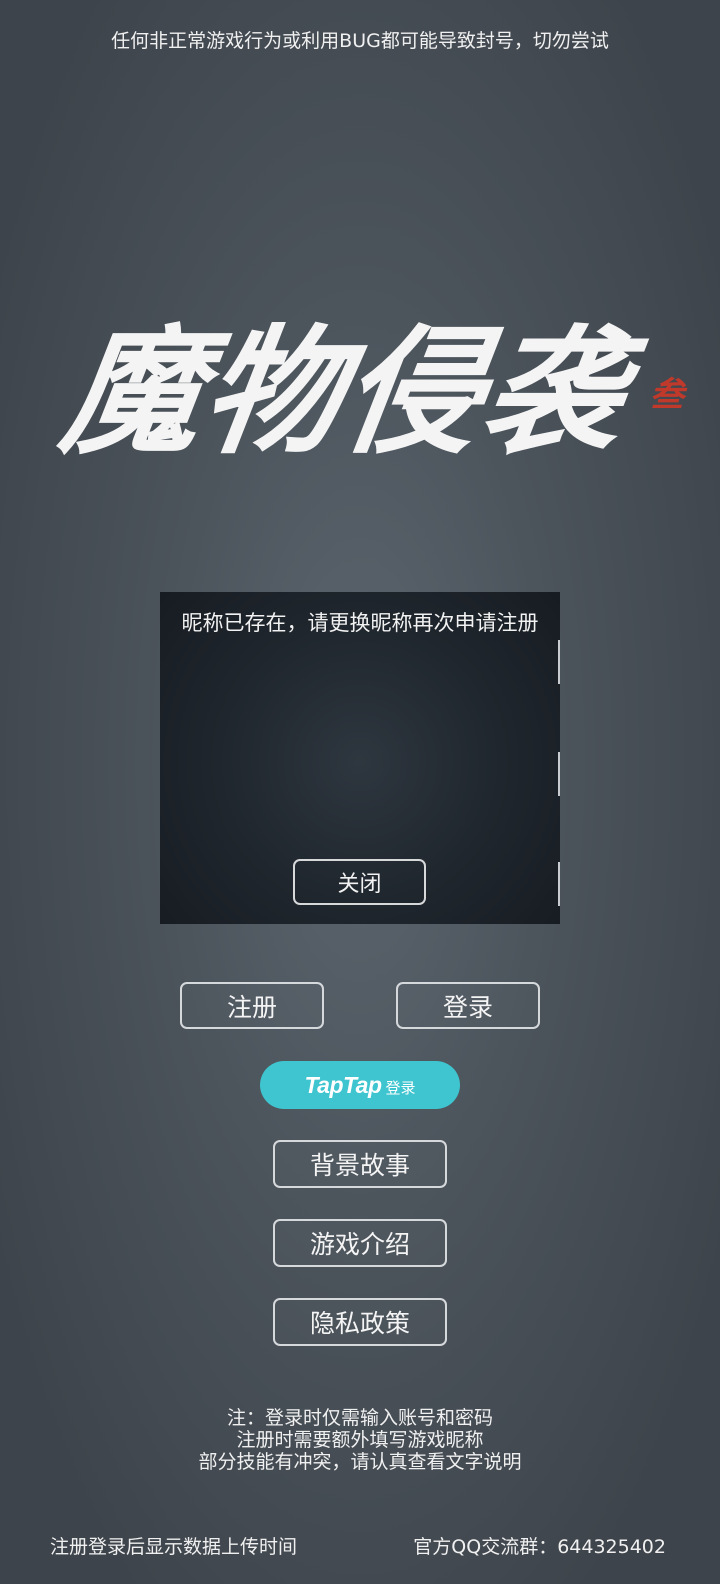 The width and height of the screenshot is (720, 1584). I want to click on taptap-login-label: 登录, so click(400, 1087).